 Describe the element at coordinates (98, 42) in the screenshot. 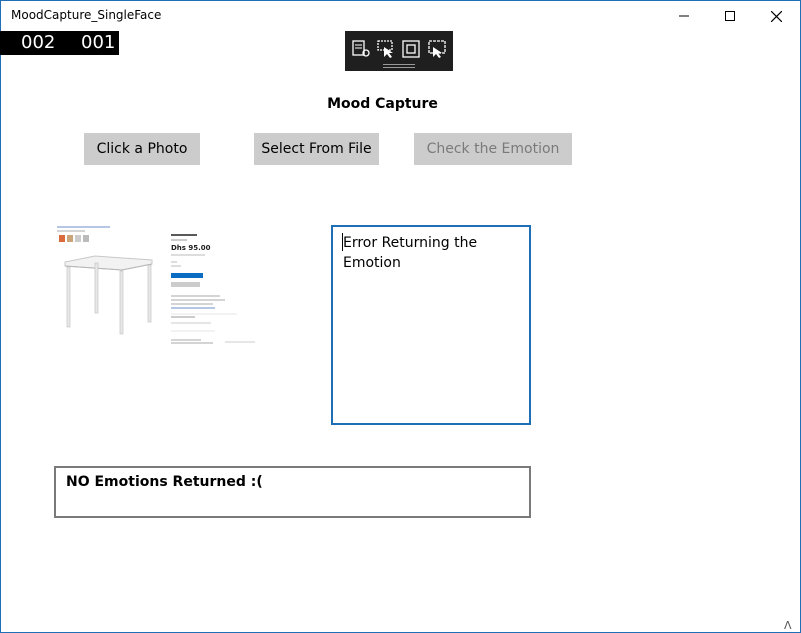

I see `frame-counter-right: 001` at that location.